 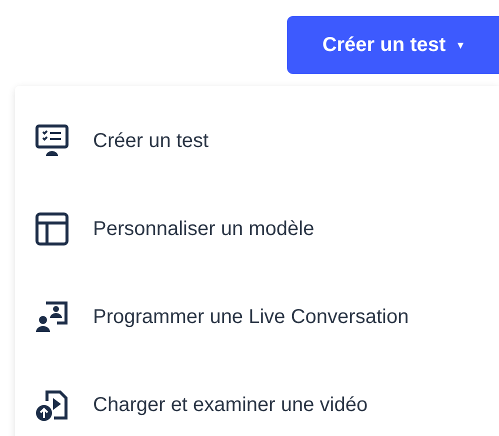 What do you see at coordinates (52, 317) in the screenshot?
I see `presenter-icon` at bounding box center [52, 317].